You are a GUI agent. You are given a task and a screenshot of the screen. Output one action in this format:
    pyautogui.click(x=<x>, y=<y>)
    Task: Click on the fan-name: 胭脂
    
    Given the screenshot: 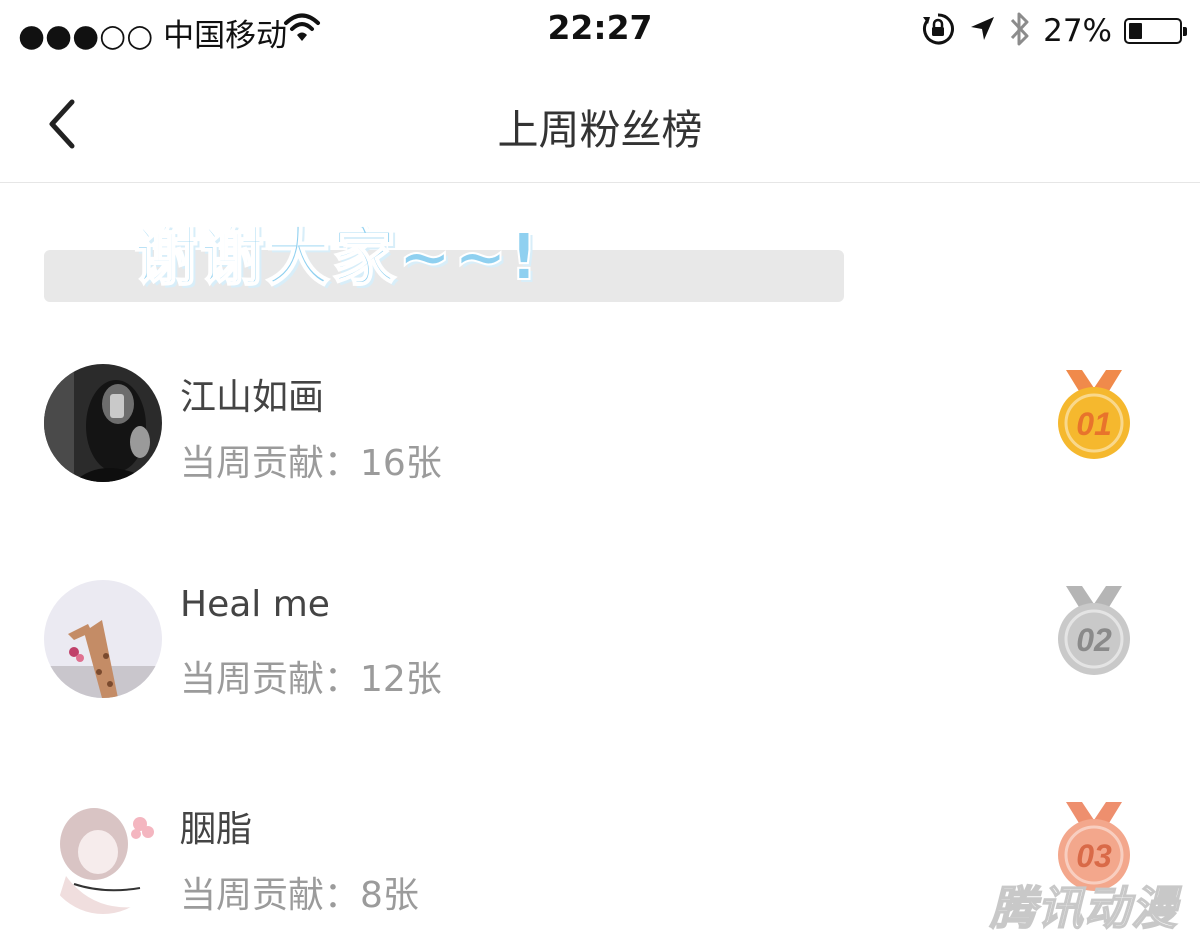 What is the action you would take?
    pyautogui.click(x=216, y=829)
    